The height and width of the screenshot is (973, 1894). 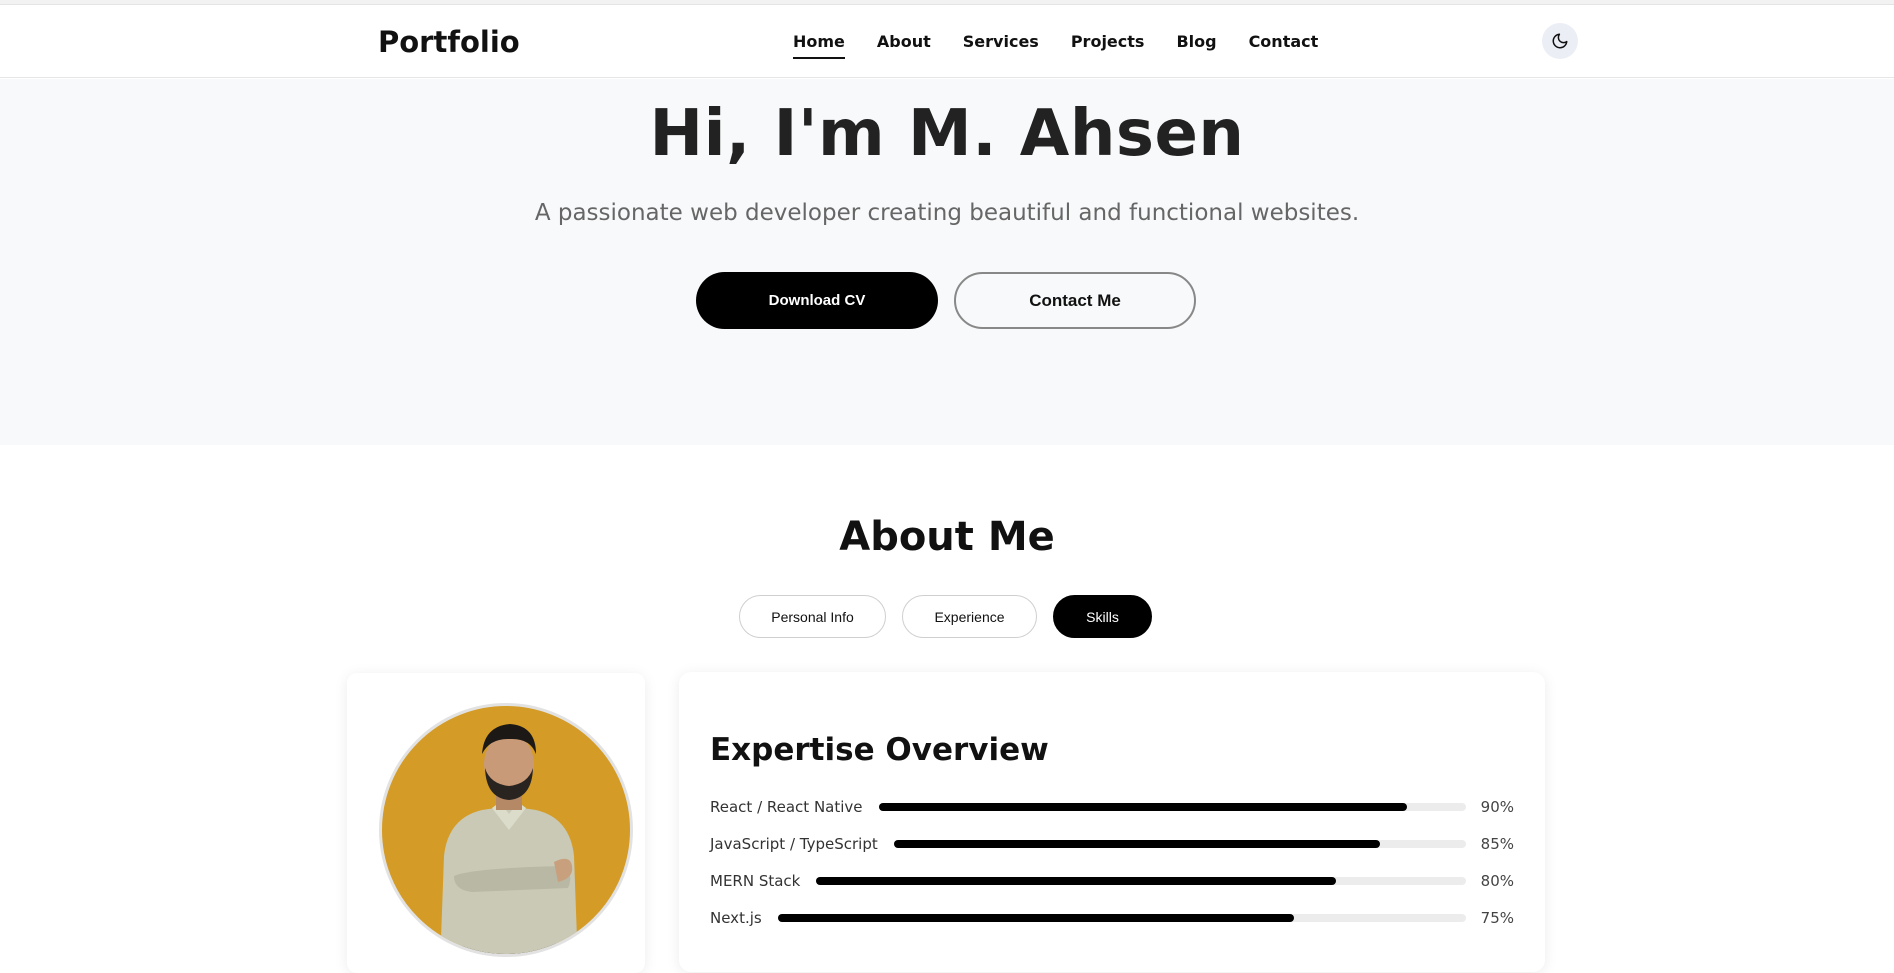 I want to click on skill-row: Next.js 75%, so click(x=1112, y=918).